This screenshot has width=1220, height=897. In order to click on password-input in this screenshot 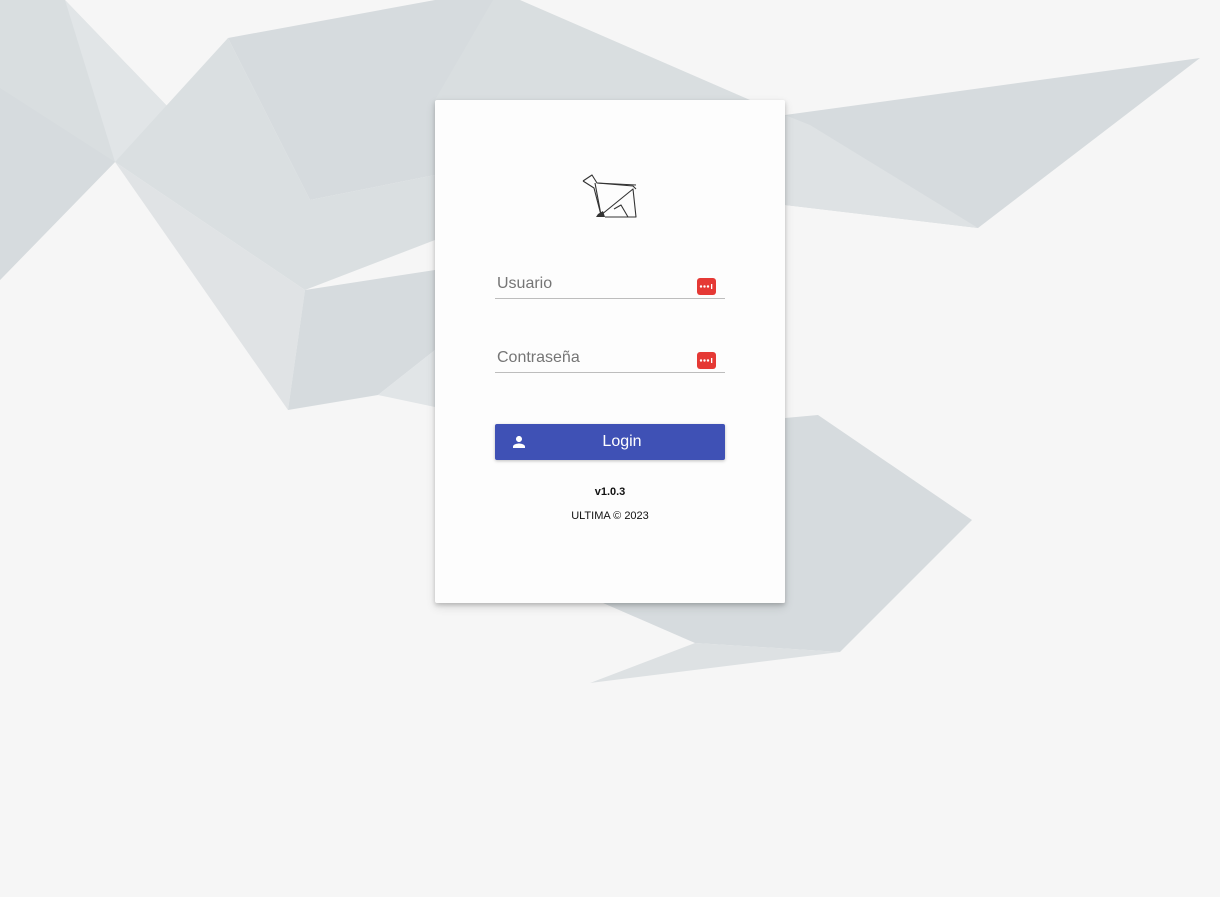, I will do `click(595, 358)`.